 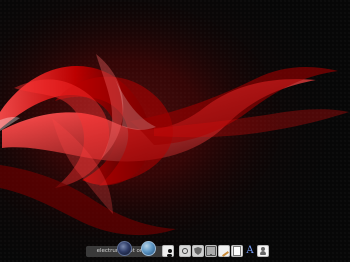 I want to click on settings-gear-icon, so click(x=185, y=251).